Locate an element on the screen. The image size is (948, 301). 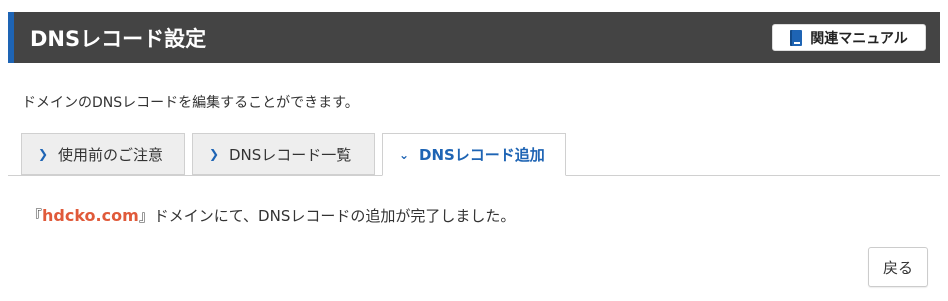
tab-dns-record-list: ❯ DNSレコード一覧 is located at coordinates (283, 154).